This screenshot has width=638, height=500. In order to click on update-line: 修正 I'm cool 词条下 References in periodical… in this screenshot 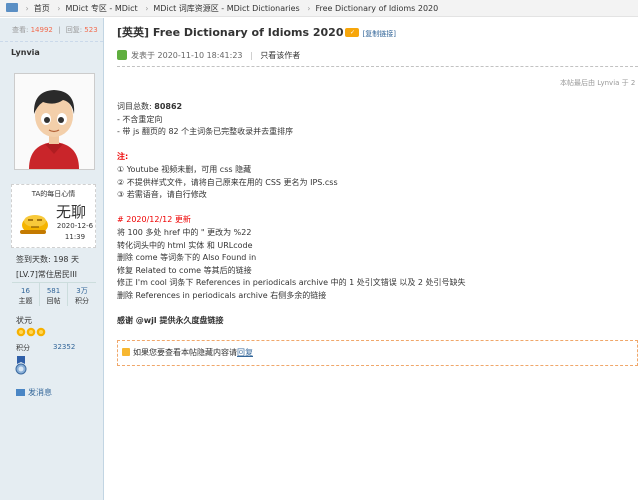, I will do `click(291, 283)`.